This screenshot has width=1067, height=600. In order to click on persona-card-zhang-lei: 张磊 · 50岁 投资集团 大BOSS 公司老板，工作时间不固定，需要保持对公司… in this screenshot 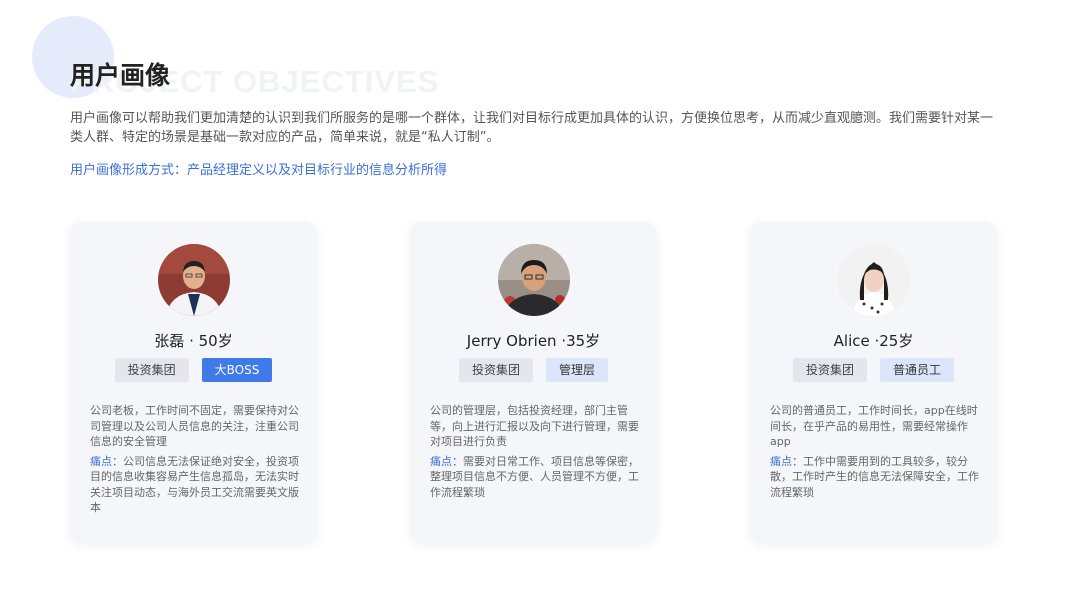, I will do `click(193, 382)`.